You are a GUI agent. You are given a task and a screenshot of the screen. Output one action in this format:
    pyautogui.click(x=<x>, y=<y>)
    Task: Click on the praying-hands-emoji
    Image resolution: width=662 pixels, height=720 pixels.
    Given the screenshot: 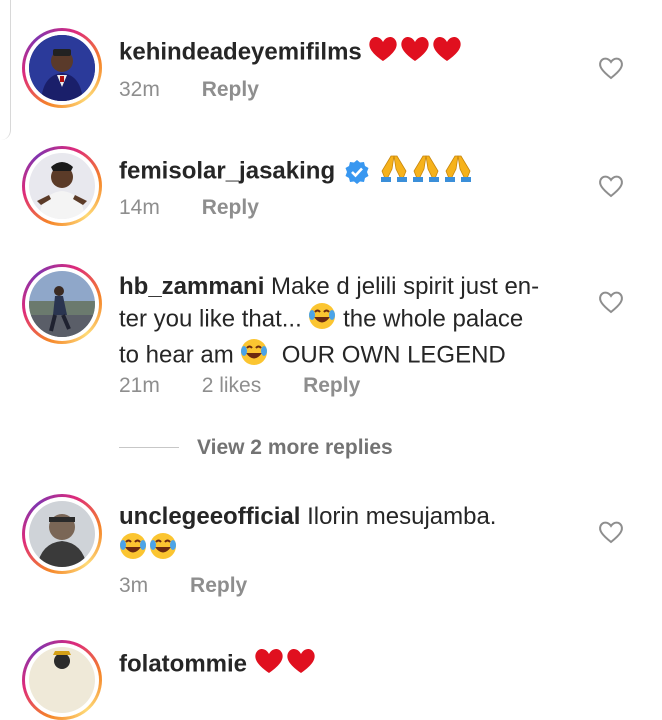 What is the action you would take?
    pyautogui.click(x=426, y=172)
    